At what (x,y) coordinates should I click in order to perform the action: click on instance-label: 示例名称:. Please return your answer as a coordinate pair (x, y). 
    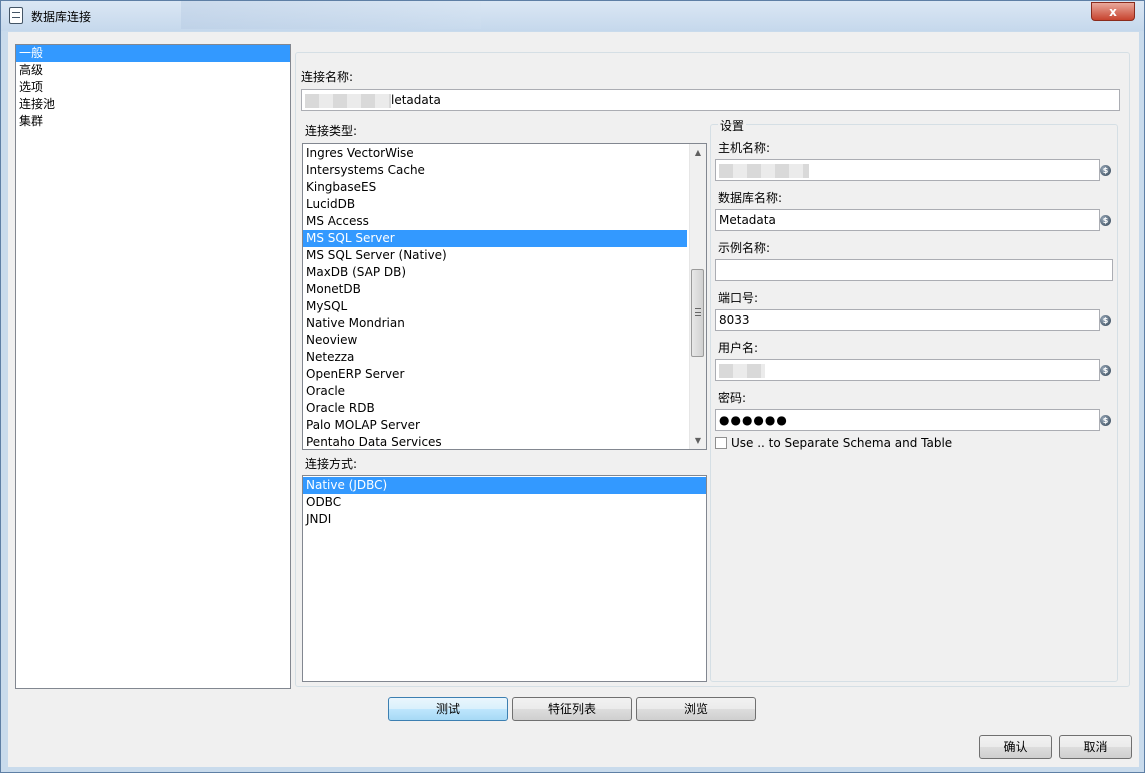
    Looking at the image, I should click on (744, 248).